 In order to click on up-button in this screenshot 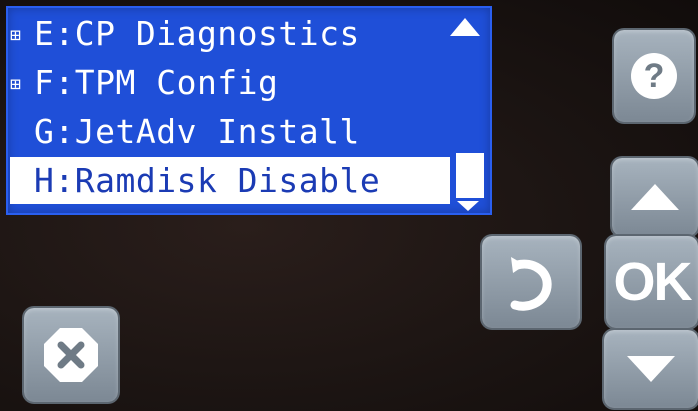, I will do `click(655, 197)`.